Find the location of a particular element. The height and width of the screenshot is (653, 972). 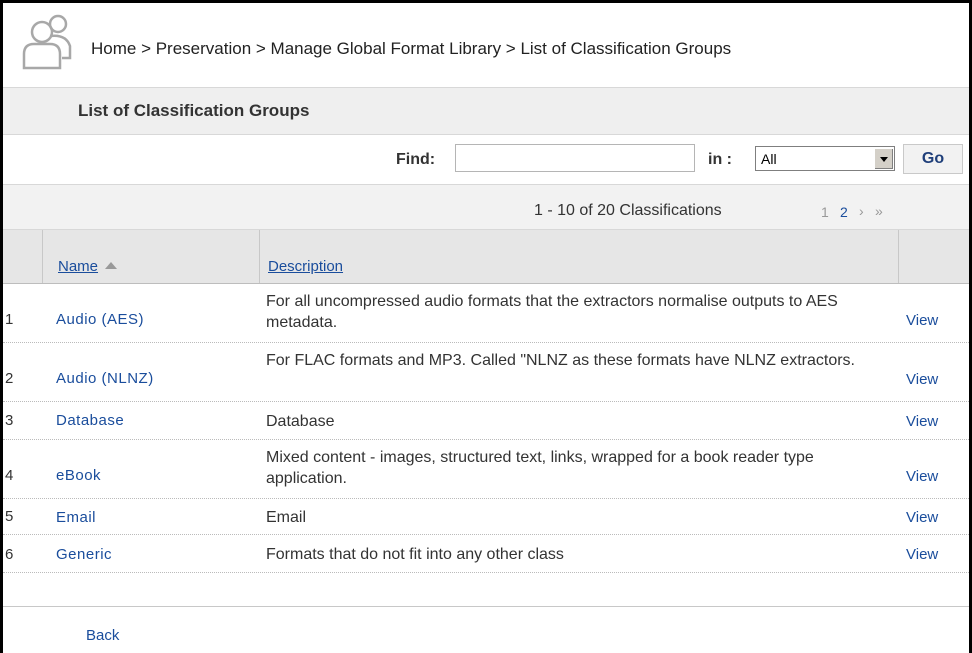

row-number: 4 is located at coordinates (9, 475).